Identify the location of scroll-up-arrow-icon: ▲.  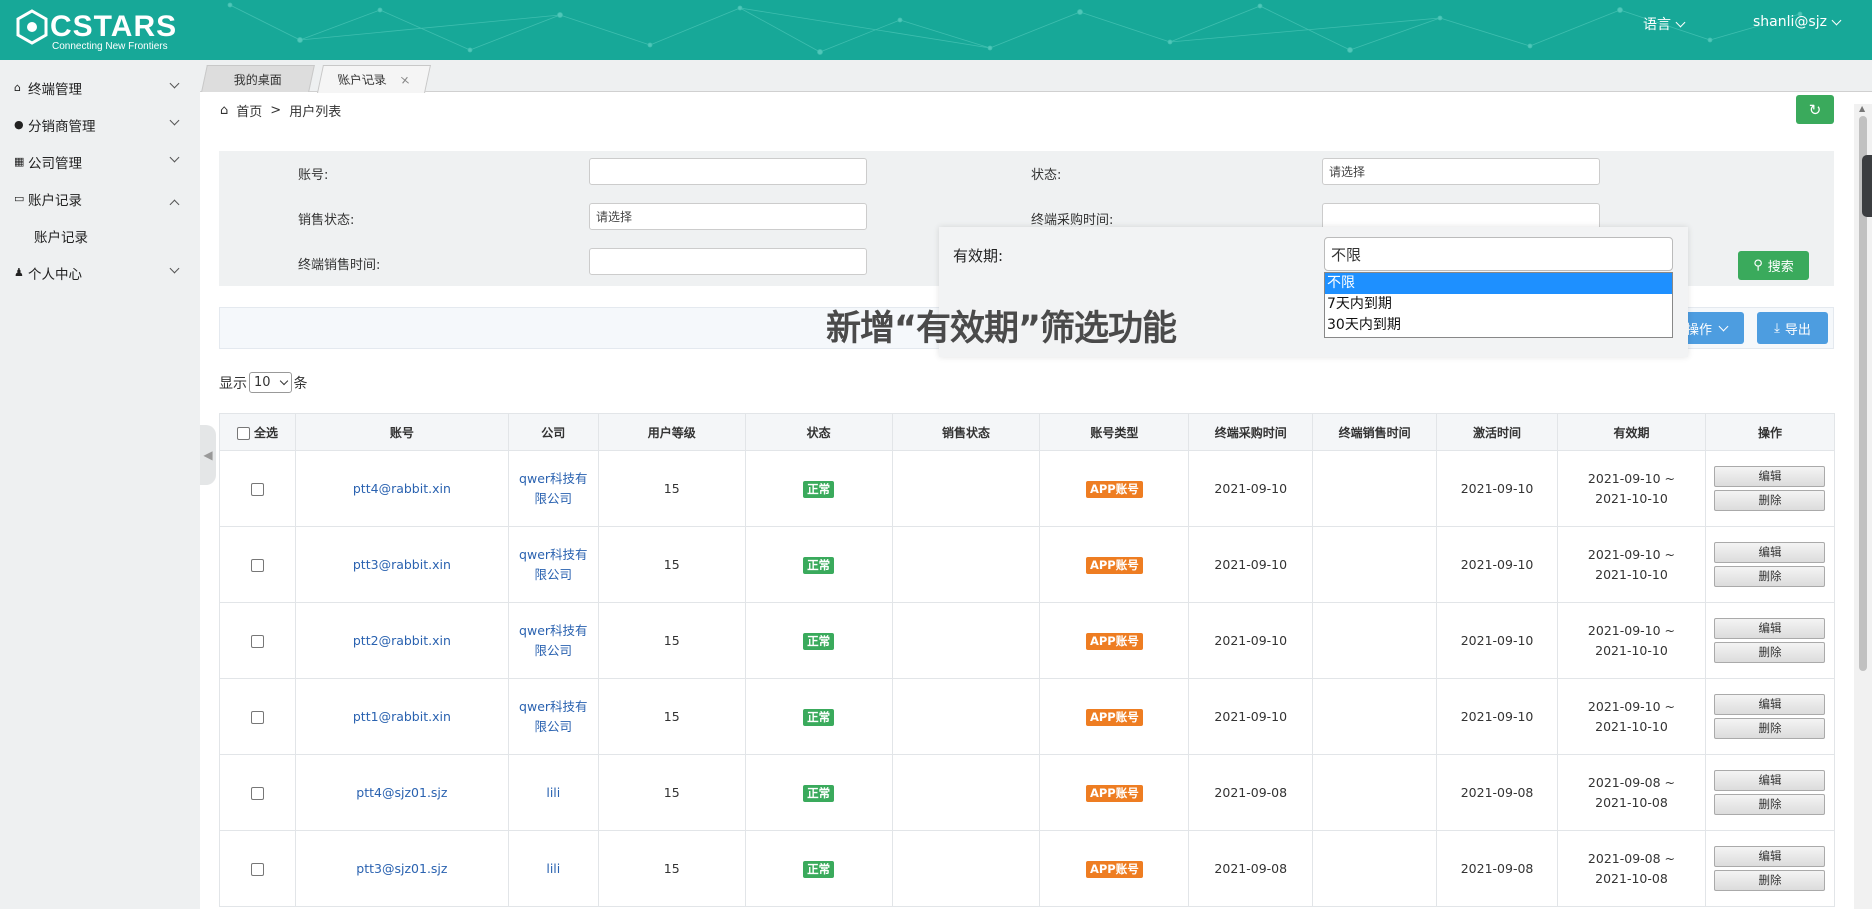
(1862, 108).